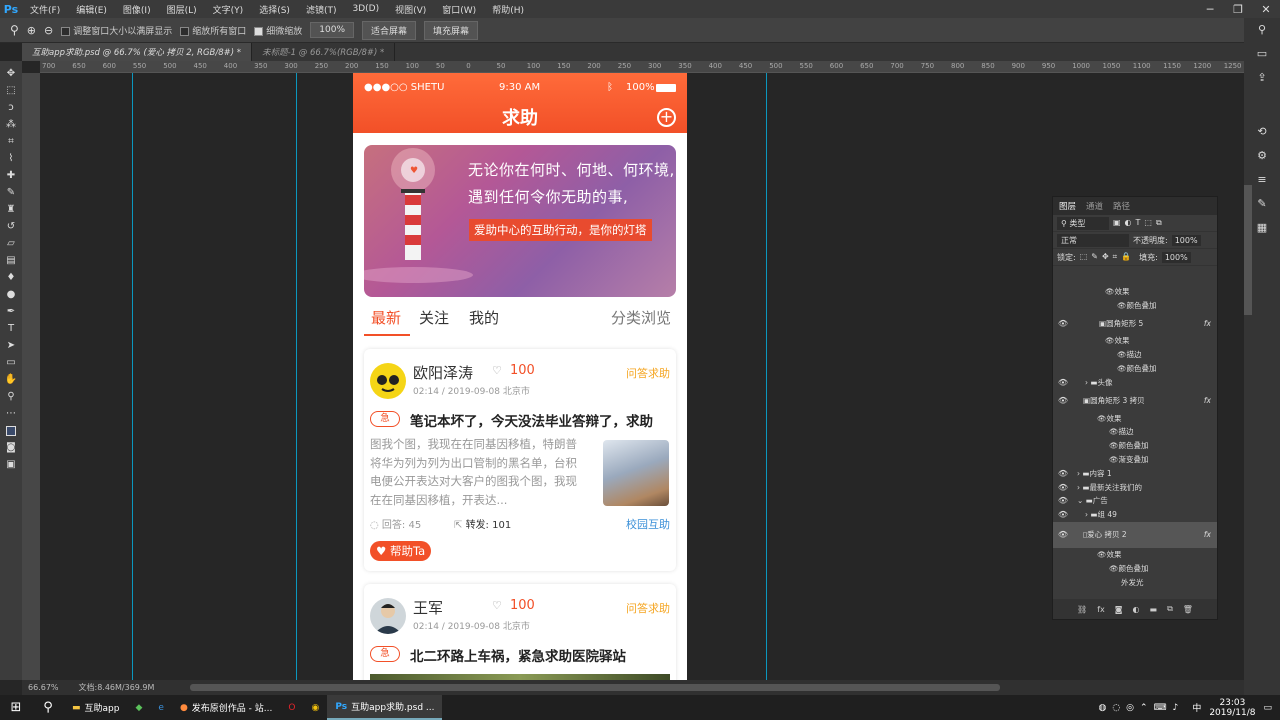 The width and height of the screenshot is (1280, 720). What do you see at coordinates (508, 9) in the screenshot?
I see `menu-help: 帮助(H)` at bounding box center [508, 9].